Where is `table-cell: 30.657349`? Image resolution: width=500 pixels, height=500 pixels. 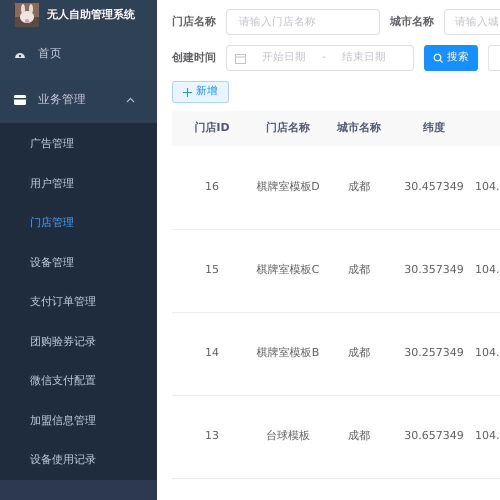 table-cell: 30.657349 is located at coordinates (434, 436).